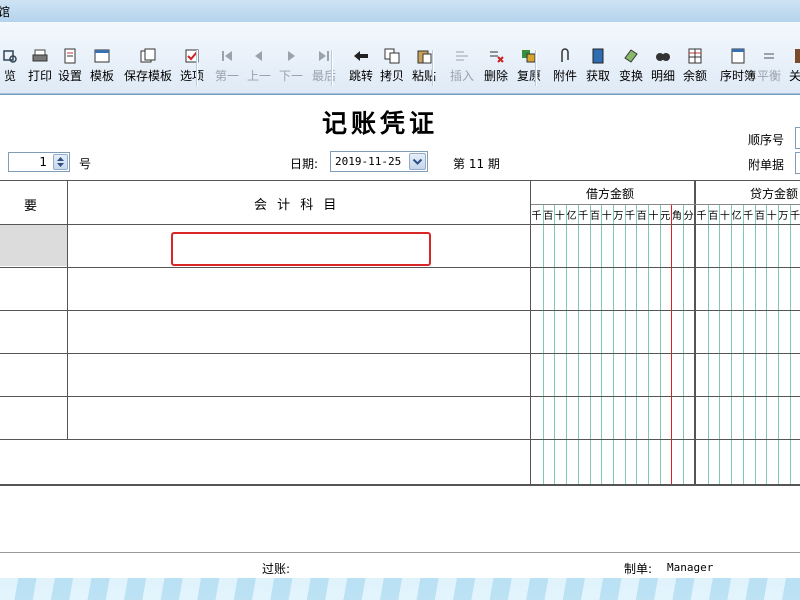  What do you see at coordinates (85, 164) in the screenshot?
I see `voucher-number-suffix: 号` at bounding box center [85, 164].